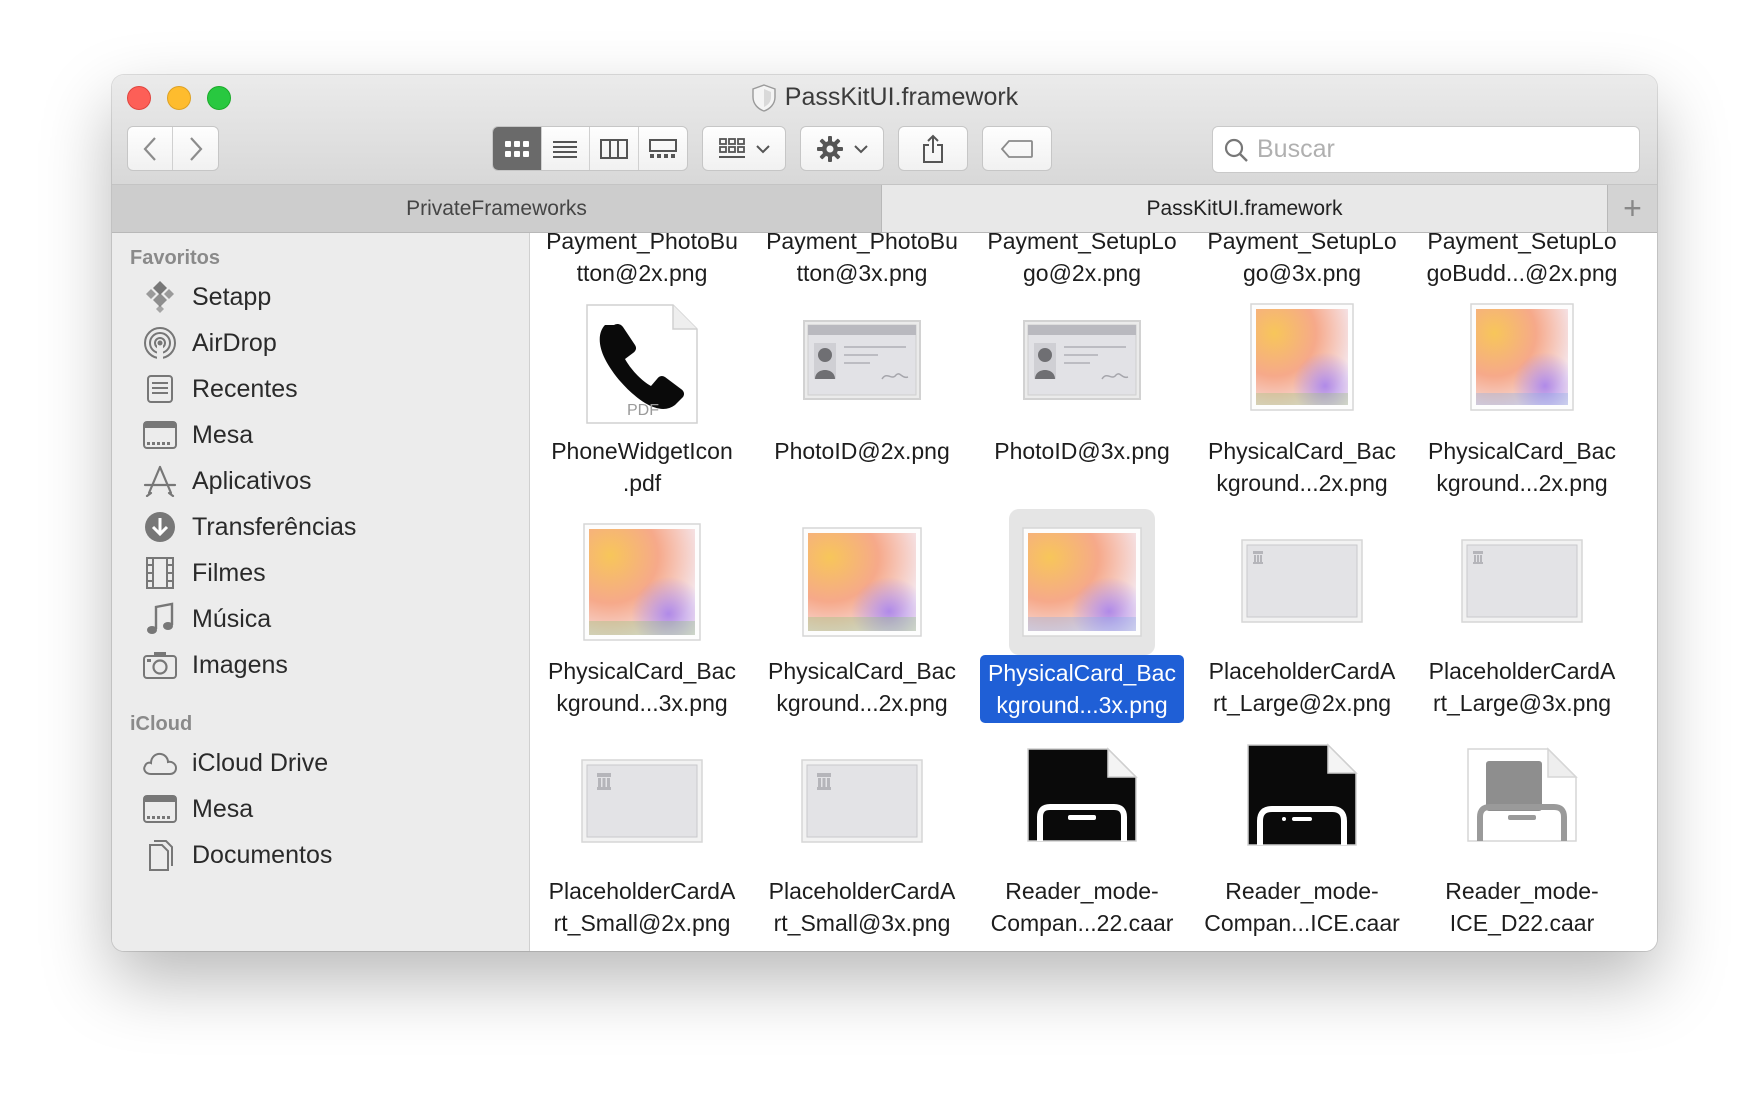 This screenshot has width=1764, height=1096. What do you see at coordinates (252, 480) in the screenshot?
I see `sidebar-item-label: Aplicativos` at bounding box center [252, 480].